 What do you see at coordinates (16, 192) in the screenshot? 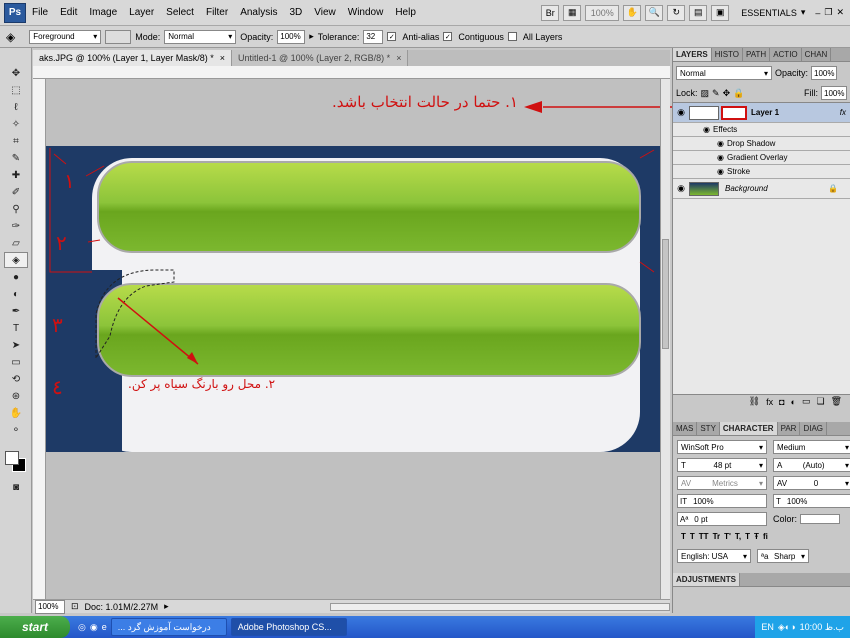
I see `brush-tool-icon: ✐` at bounding box center [16, 192].